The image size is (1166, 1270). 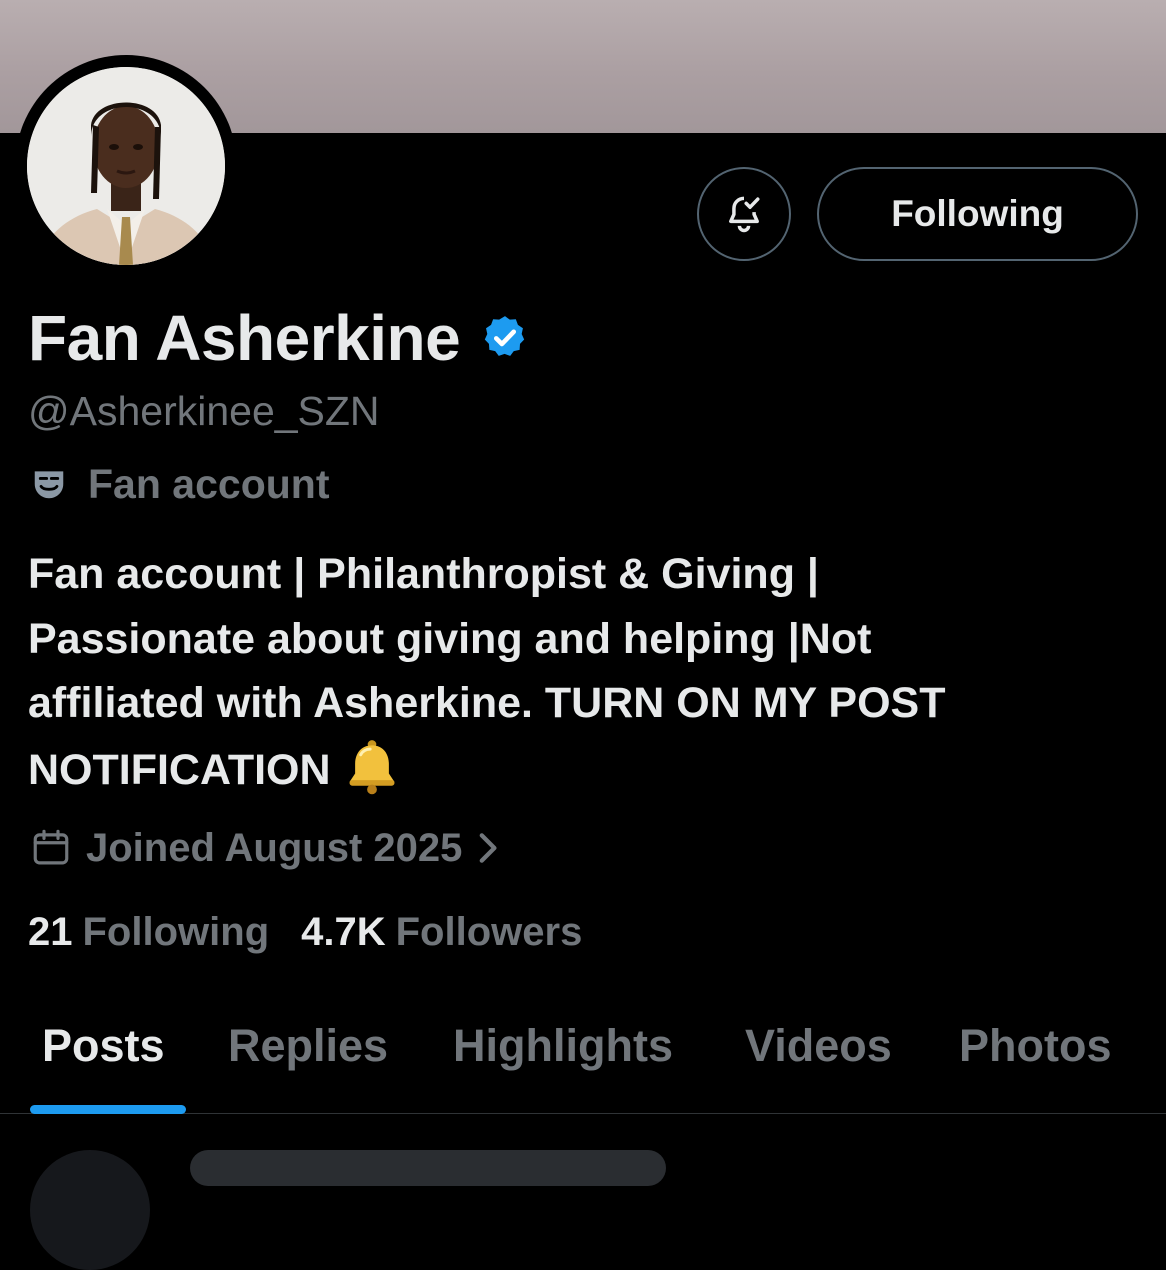 I want to click on profile-name-row: Fan Asherkine, so click(x=279, y=338).